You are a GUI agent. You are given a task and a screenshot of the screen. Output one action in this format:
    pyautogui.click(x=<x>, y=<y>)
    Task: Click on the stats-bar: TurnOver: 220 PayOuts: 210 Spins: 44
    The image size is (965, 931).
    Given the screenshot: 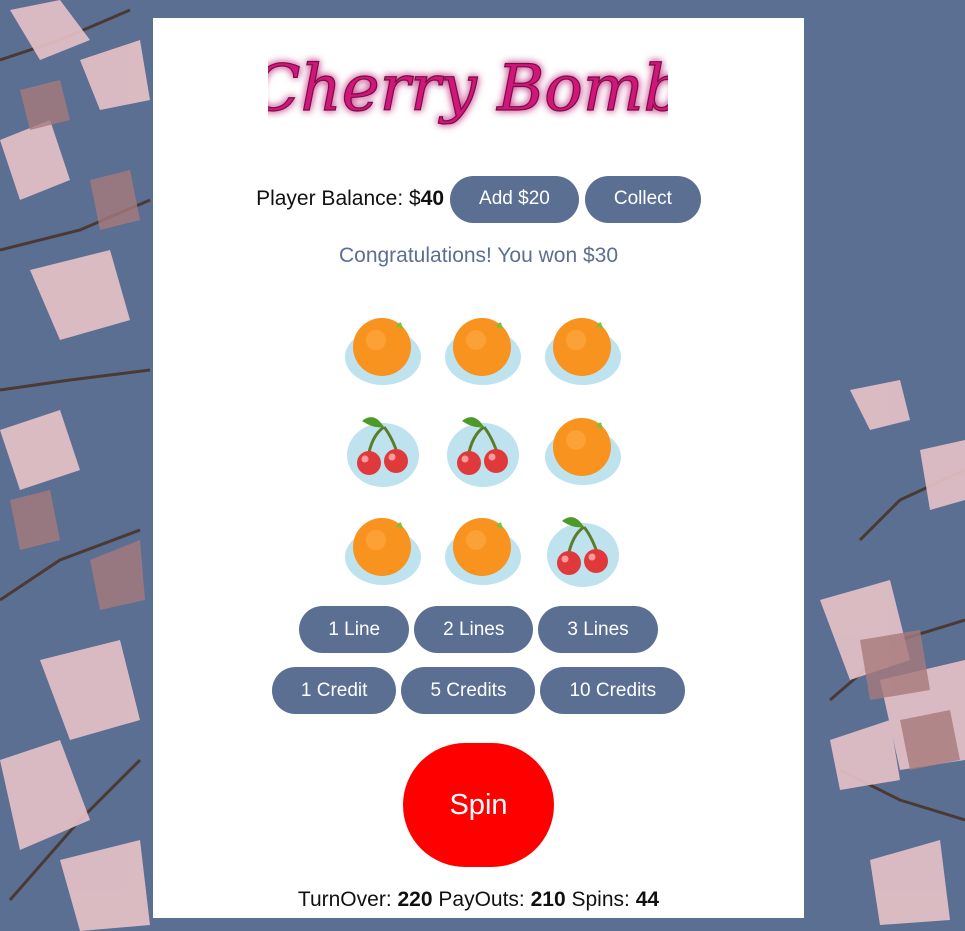 What is the action you would take?
    pyautogui.click(x=478, y=900)
    